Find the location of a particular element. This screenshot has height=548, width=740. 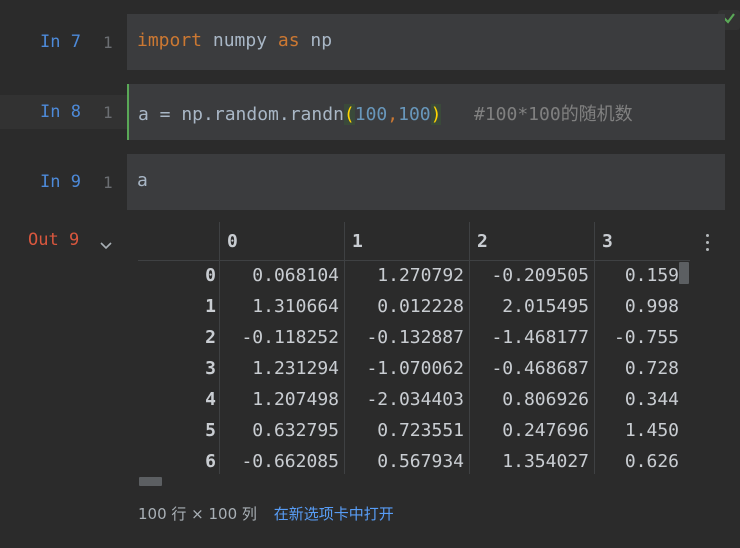

table-cell: 0.723551 is located at coordinates (420, 430).